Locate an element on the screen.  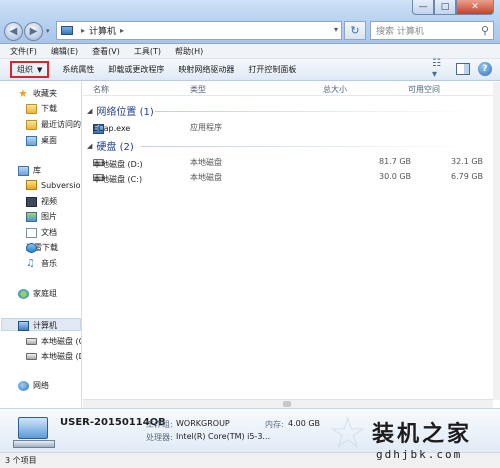
watermark-title: 装机之家 is located at coordinates (422, 434).